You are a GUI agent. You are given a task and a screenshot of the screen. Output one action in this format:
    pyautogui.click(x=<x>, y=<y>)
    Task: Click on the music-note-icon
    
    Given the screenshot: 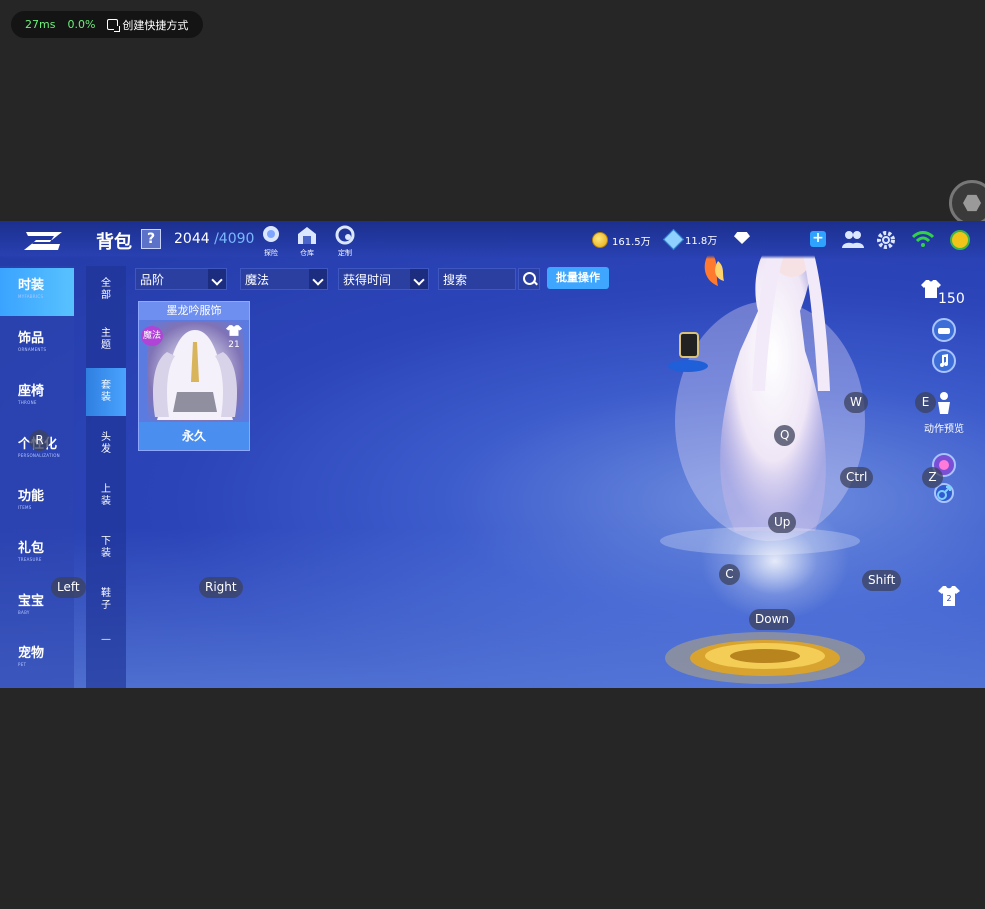 What is the action you would take?
    pyautogui.click(x=944, y=360)
    